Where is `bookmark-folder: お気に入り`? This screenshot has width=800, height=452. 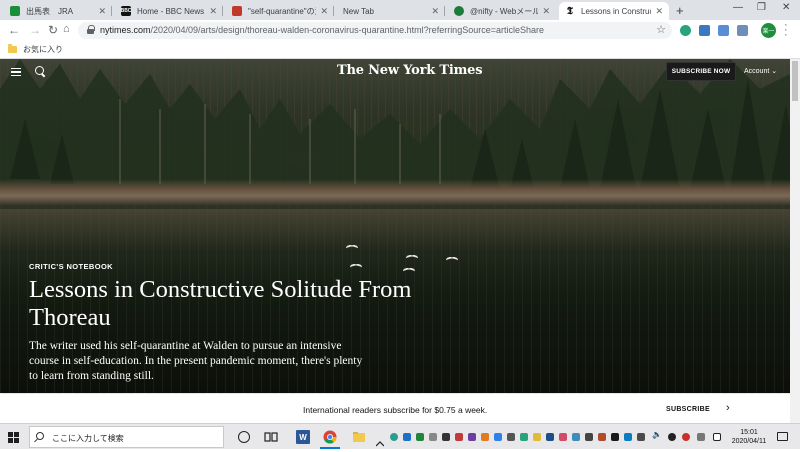
bookmark-folder: お気に入り is located at coordinates (35, 49).